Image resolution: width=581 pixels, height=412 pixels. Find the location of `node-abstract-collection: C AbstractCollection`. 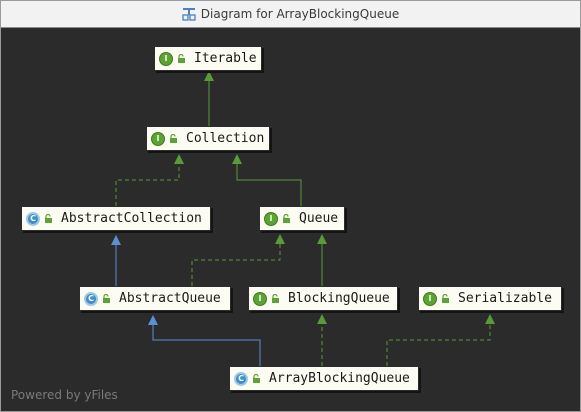

node-abstract-collection: C AbstractCollection is located at coordinates (116, 218).